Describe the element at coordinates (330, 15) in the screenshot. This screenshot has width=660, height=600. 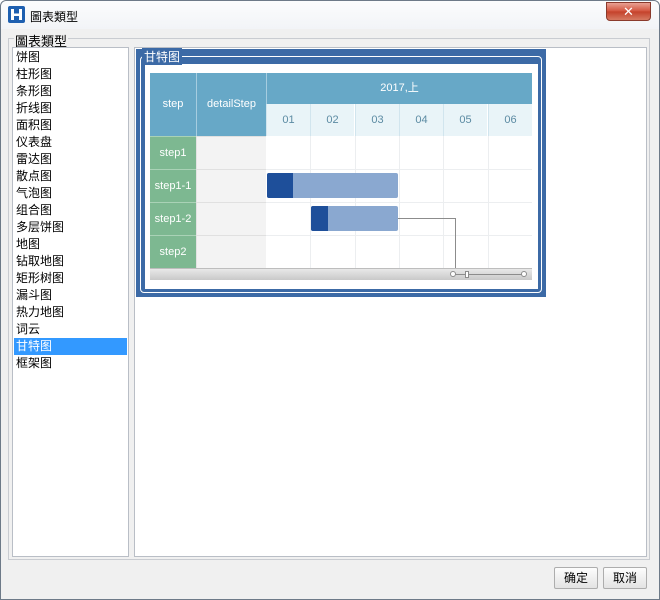
I see `title-bar: 圖表類型 ✕` at that location.